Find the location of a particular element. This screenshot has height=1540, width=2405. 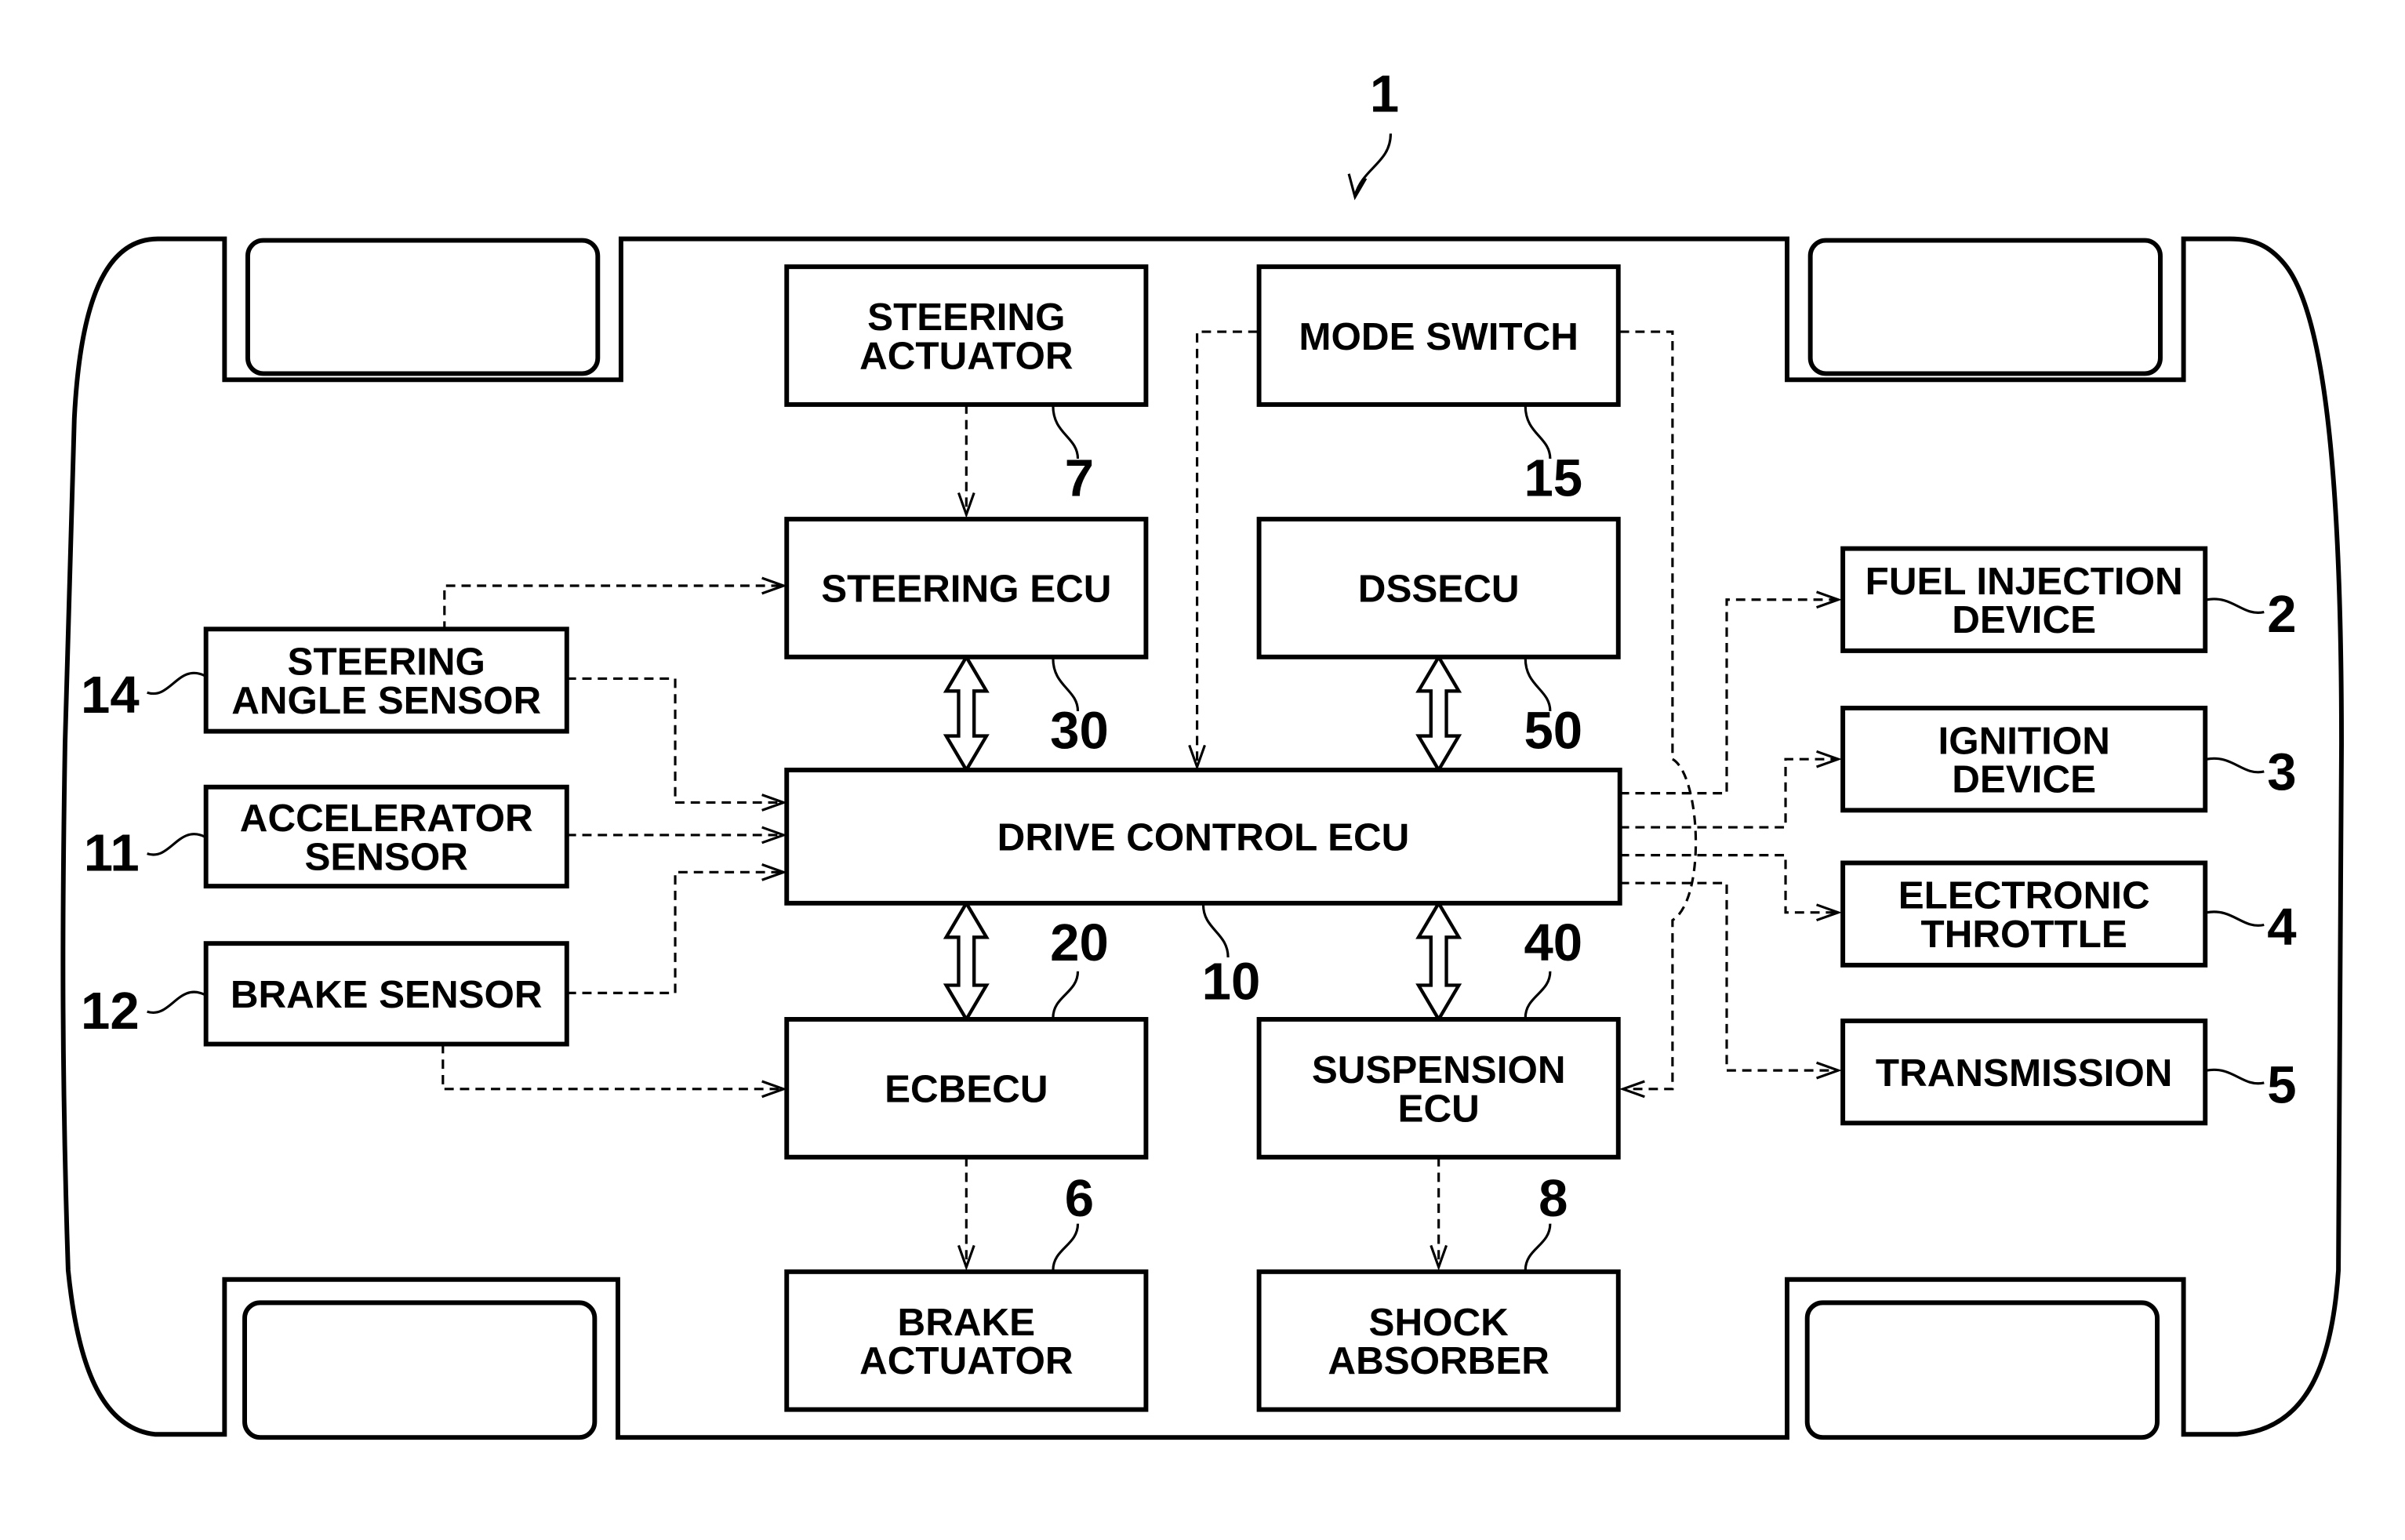

block-steering-actuator: STEERINGACTUATOR is located at coordinates (966, 336).